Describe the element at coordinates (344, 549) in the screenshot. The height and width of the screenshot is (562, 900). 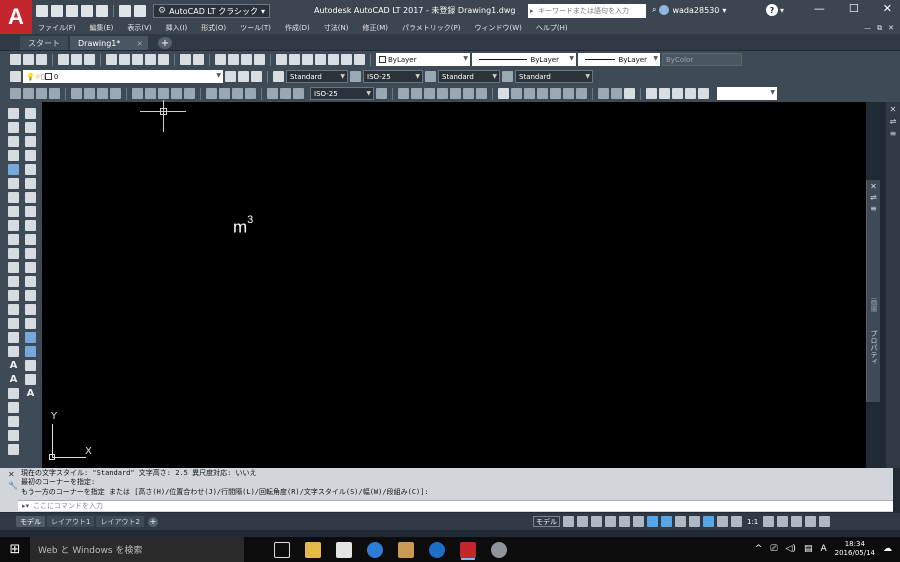
I see `store-icon` at that location.